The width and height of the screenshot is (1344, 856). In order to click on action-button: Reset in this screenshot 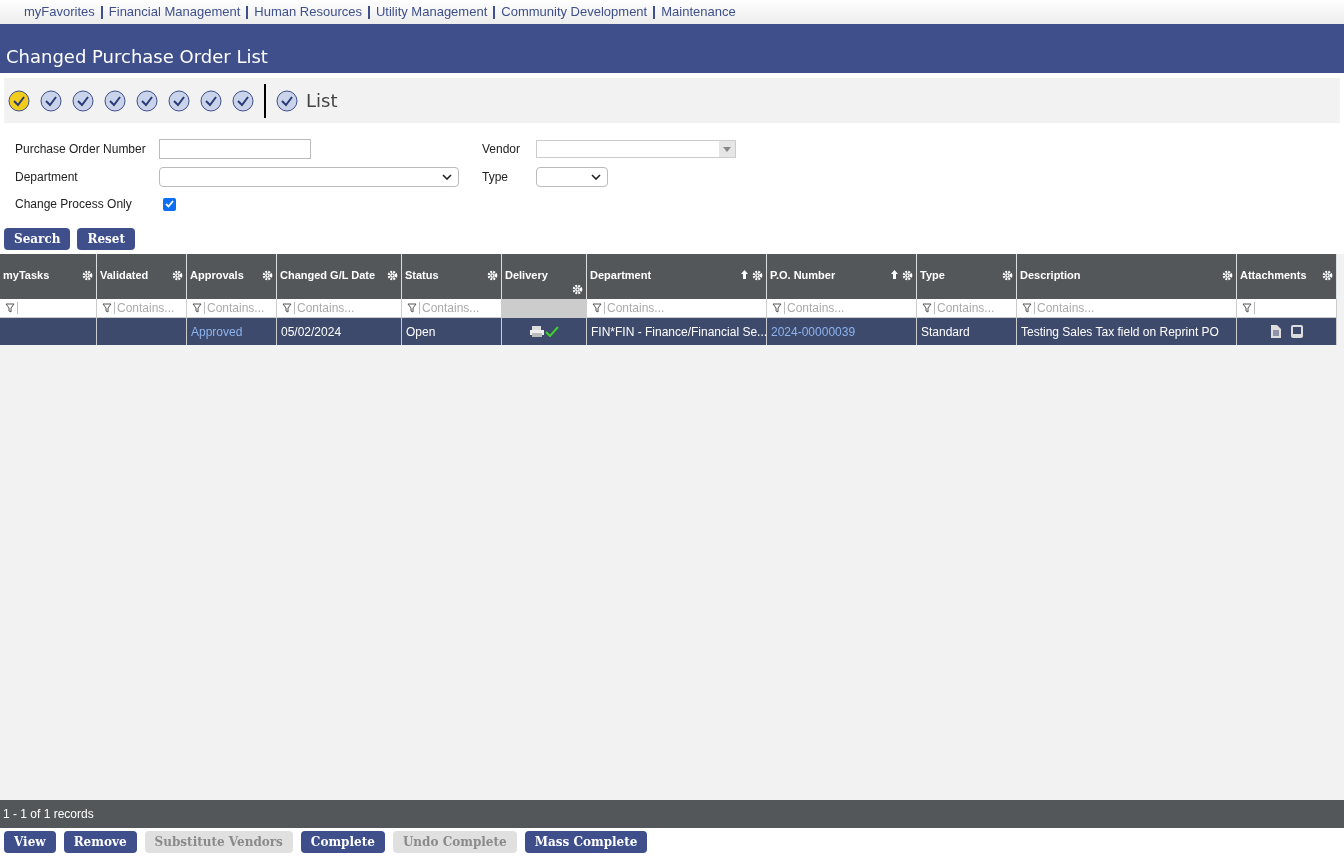, I will do `click(106, 239)`.